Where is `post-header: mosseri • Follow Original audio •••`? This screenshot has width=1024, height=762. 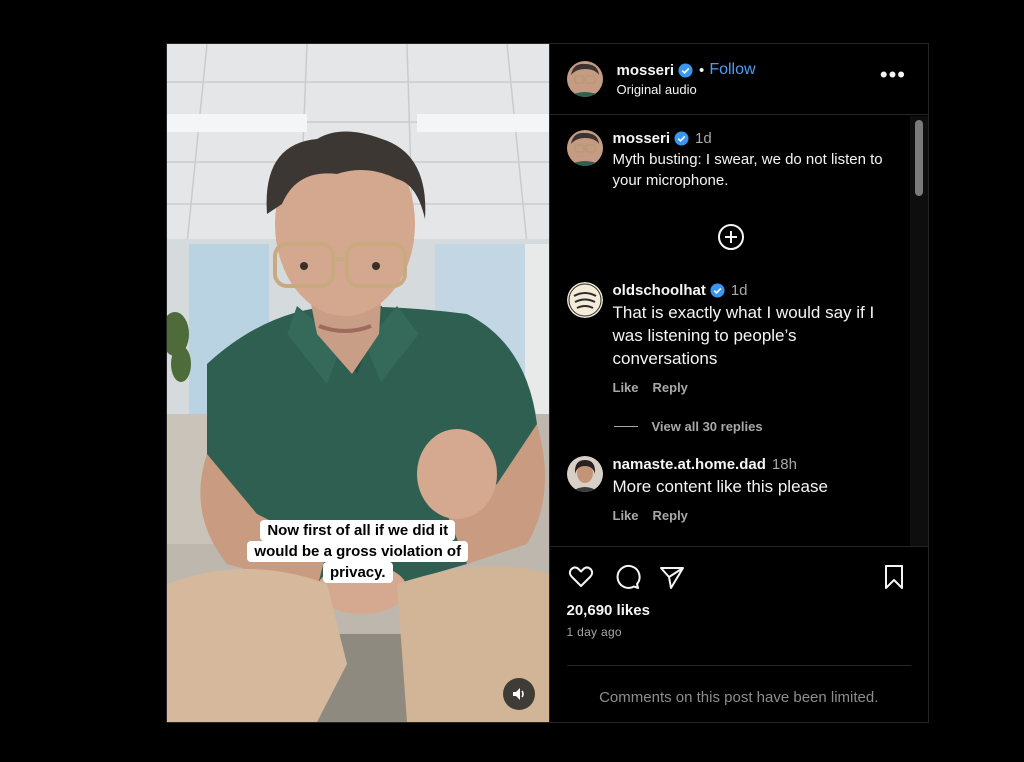 post-header: mosseri • Follow Original audio ••• is located at coordinates (738, 79).